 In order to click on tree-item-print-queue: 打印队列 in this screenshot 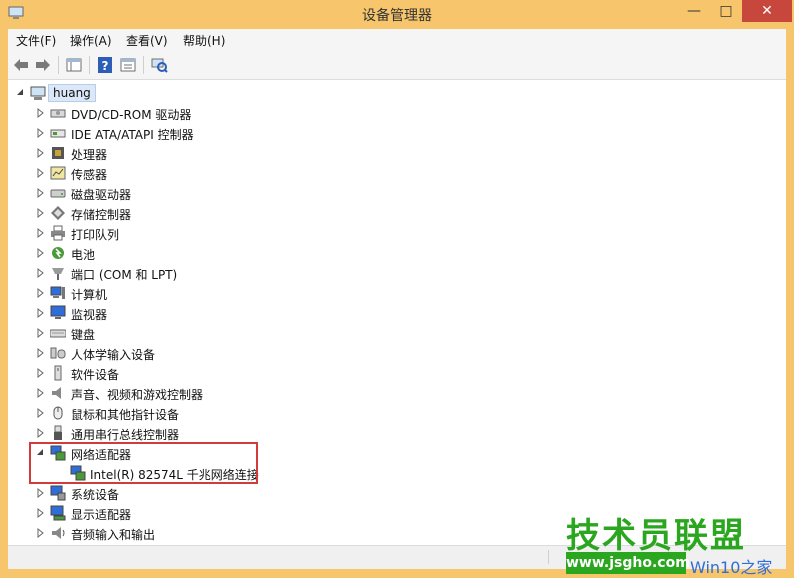, I will do `click(388, 233)`.